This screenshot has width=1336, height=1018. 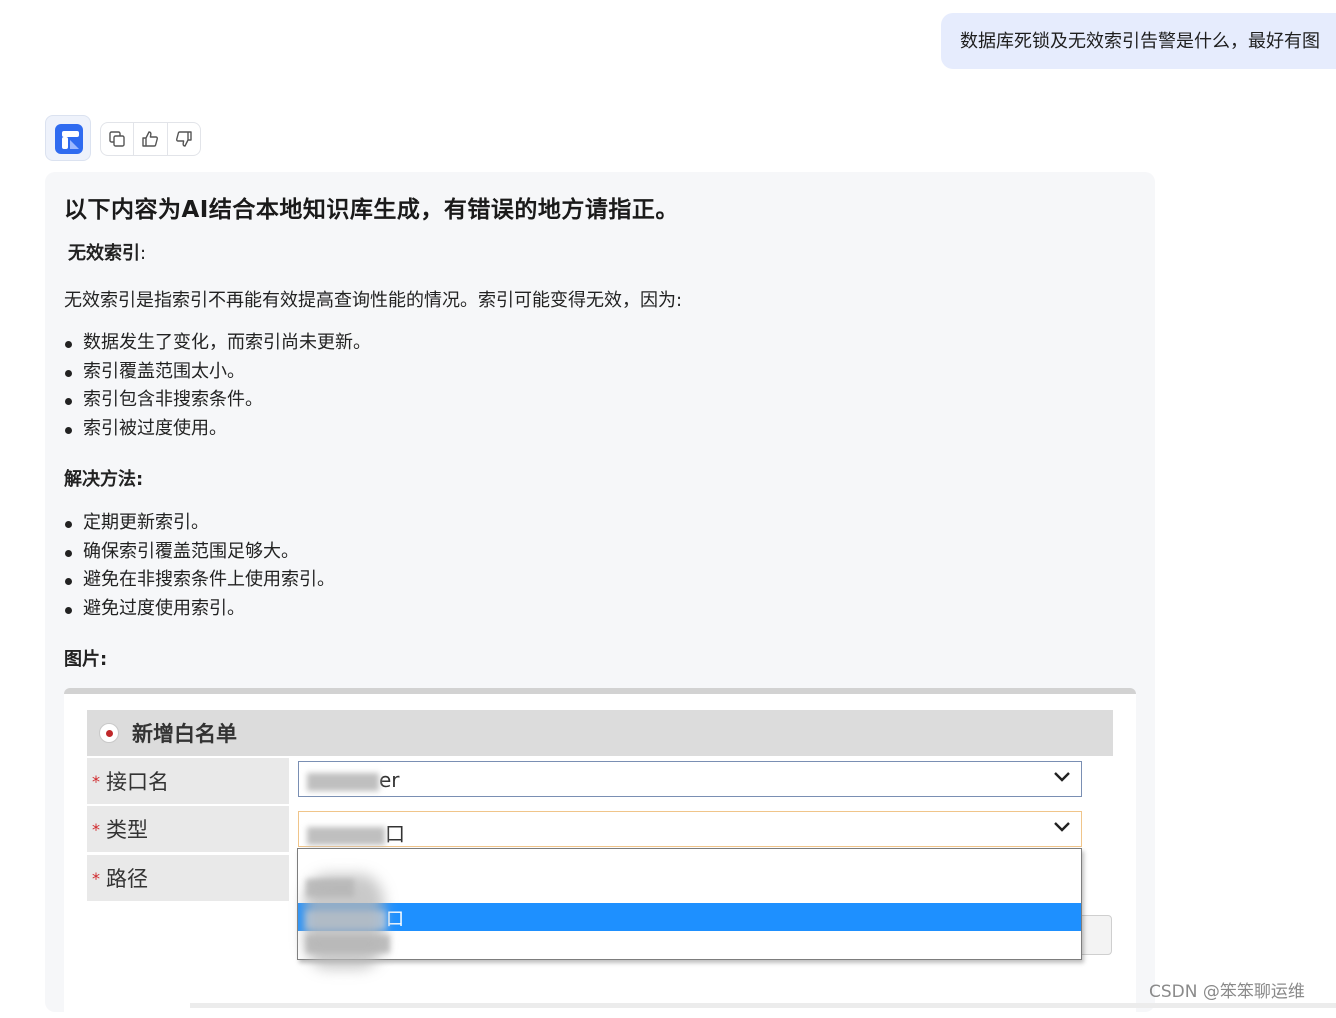 What do you see at coordinates (217, 343) in the screenshot?
I see `list-item: 数据发生了变化，而索引尚未更新。` at bounding box center [217, 343].